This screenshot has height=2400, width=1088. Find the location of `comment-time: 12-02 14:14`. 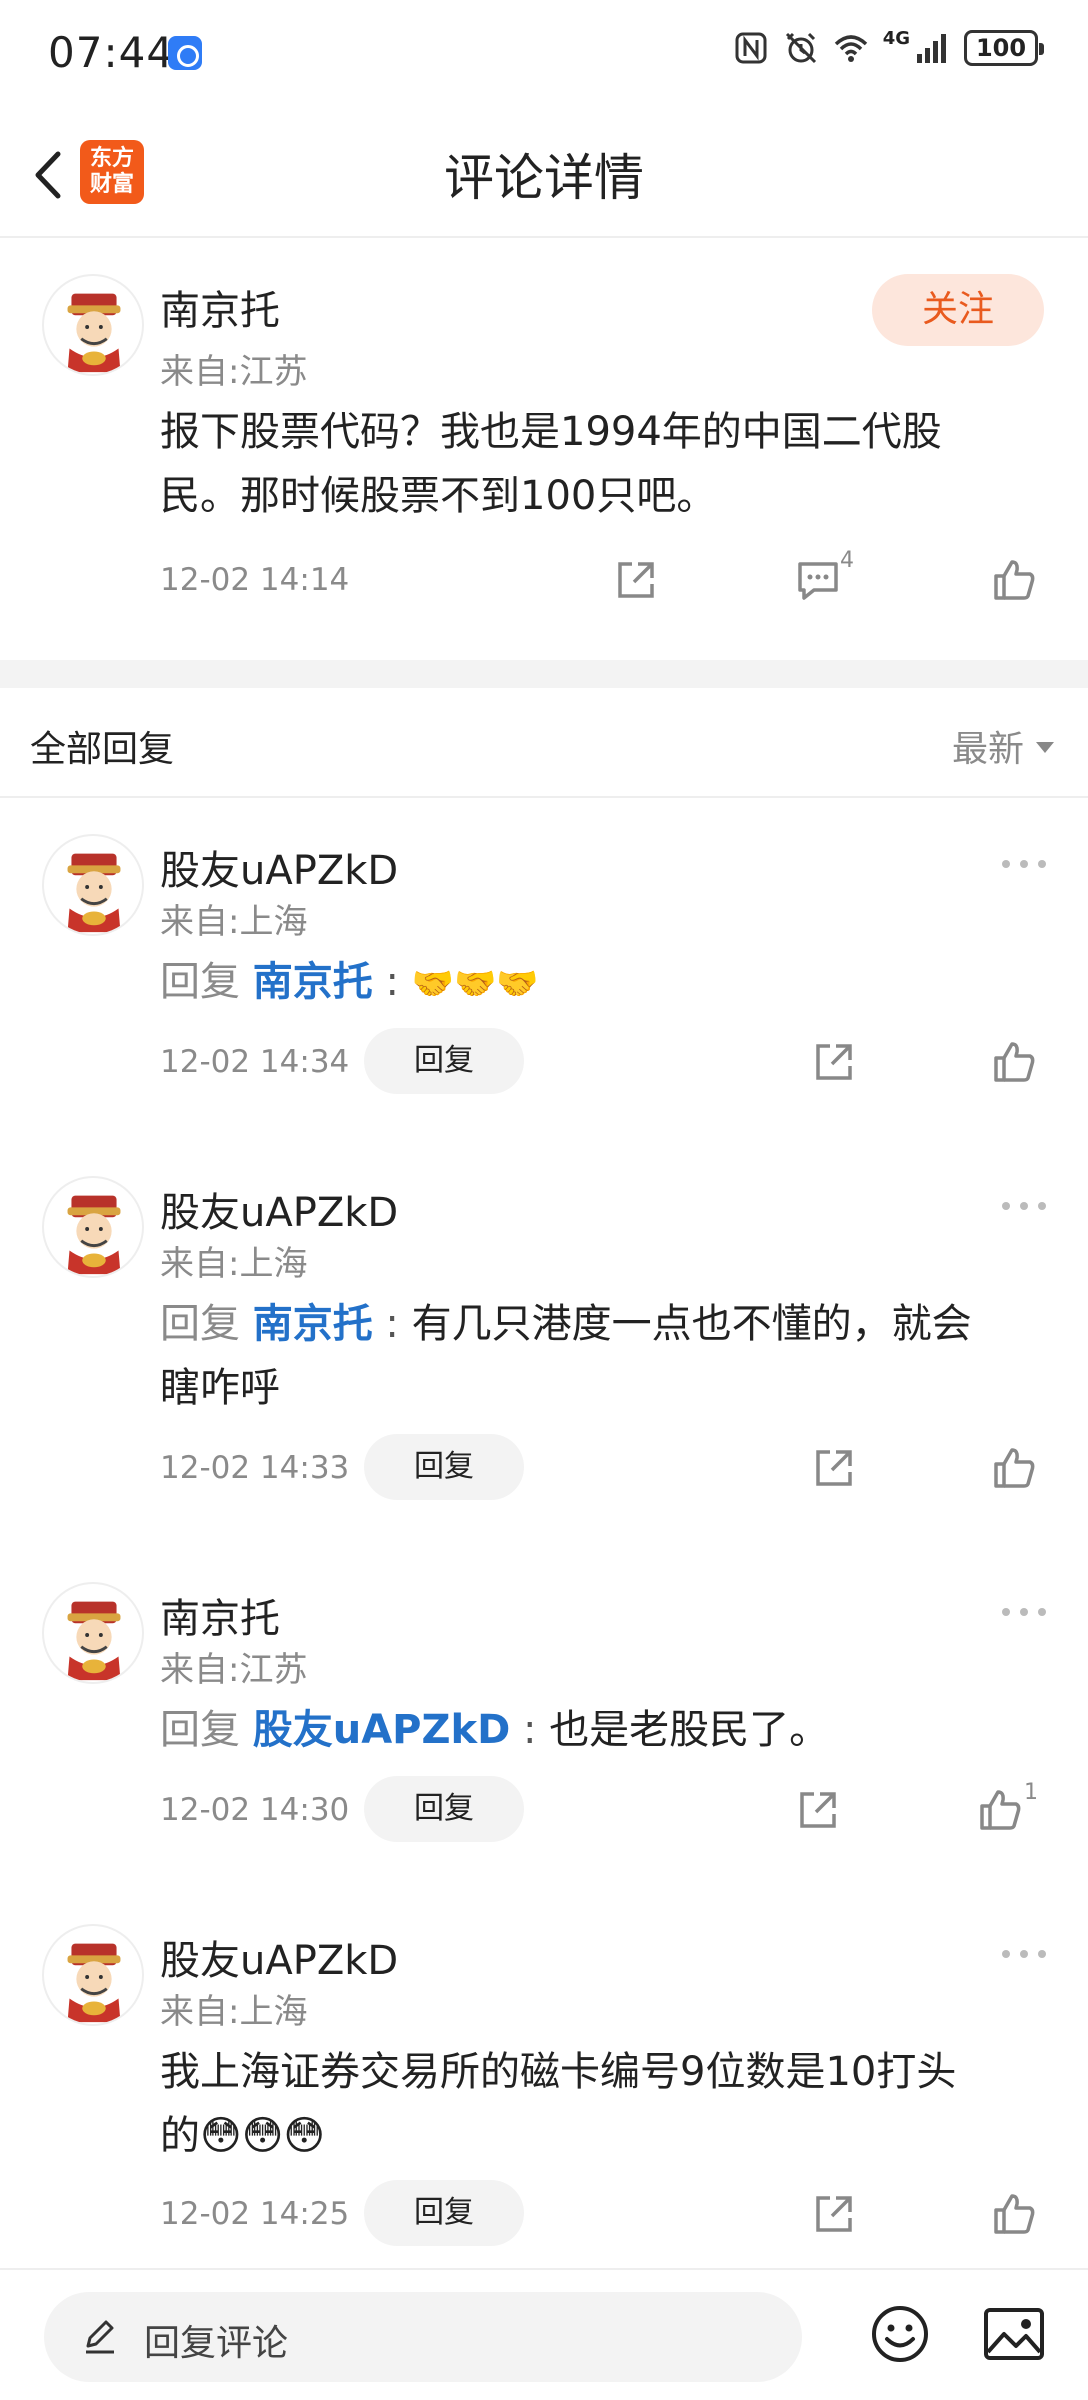

comment-time: 12-02 14:14 is located at coordinates (255, 580).